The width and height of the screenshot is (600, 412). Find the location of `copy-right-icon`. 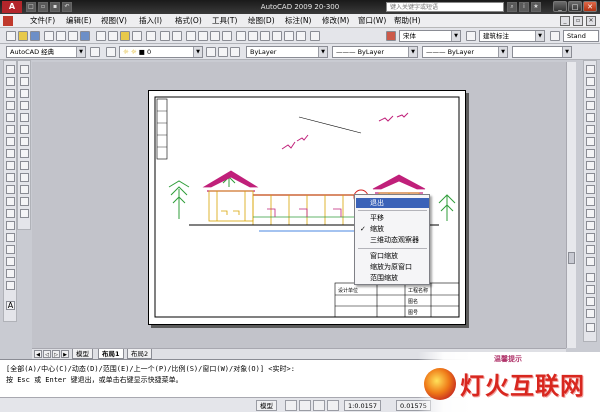

copy-right-icon is located at coordinates (590, 81).